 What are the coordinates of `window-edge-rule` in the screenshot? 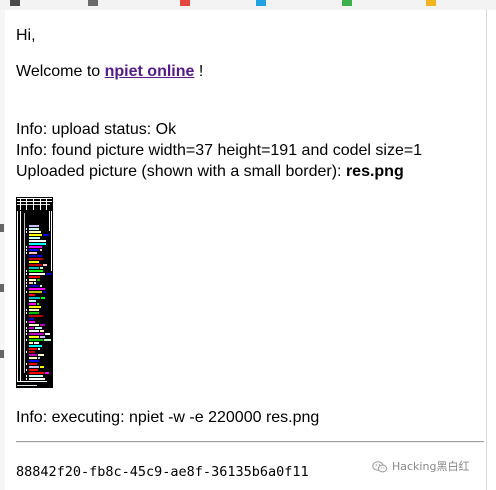 It's located at (486, 250).